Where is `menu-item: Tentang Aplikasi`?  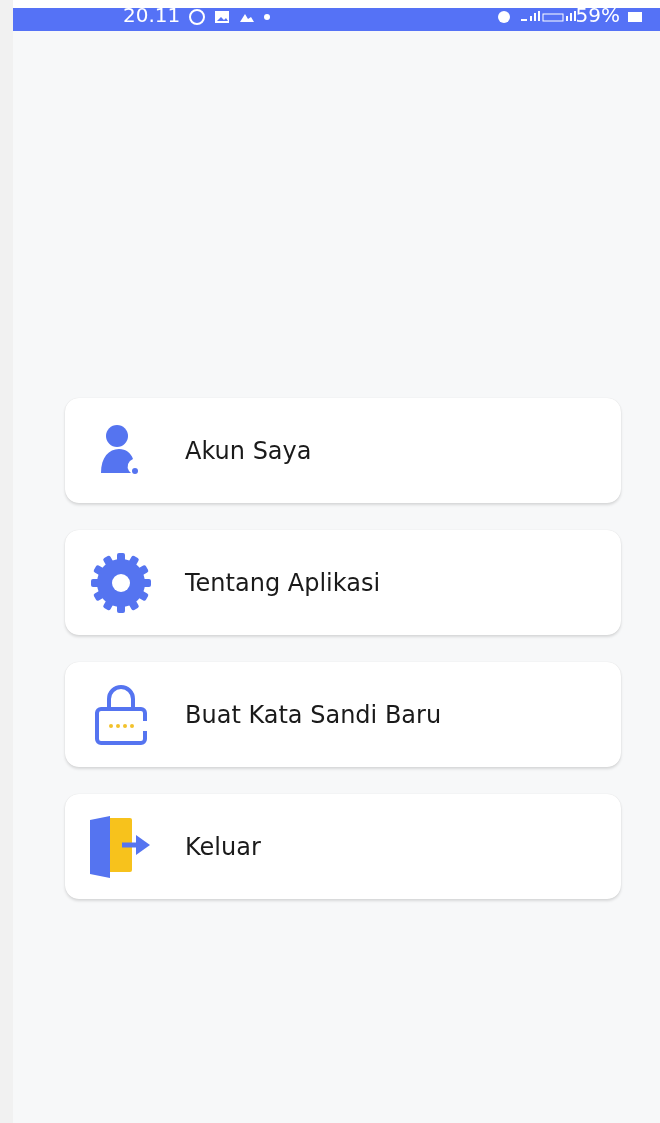 menu-item: Tentang Aplikasi is located at coordinates (343, 582).